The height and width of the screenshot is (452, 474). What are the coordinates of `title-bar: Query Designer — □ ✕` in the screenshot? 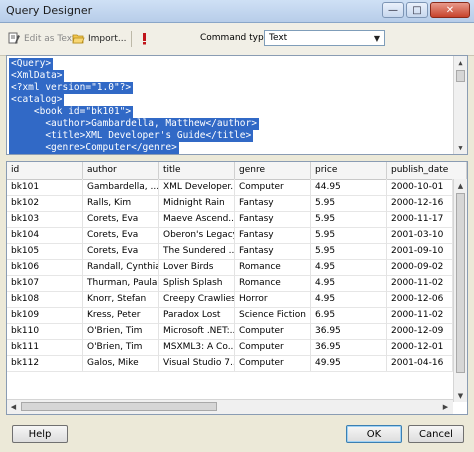 It's located at (237, 11).